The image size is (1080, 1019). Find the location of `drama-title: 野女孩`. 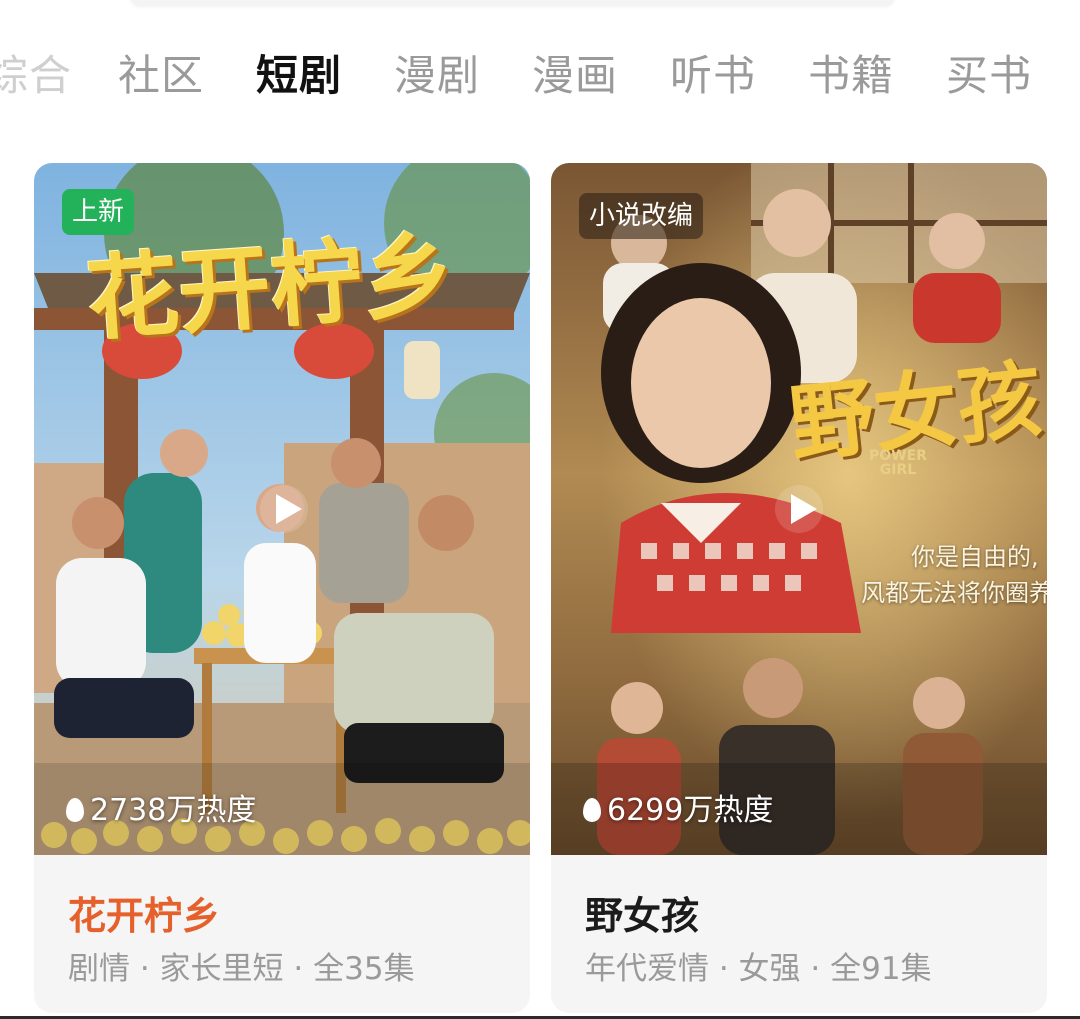

drama-title: 野女孩 is located at coordinates (642, 912).